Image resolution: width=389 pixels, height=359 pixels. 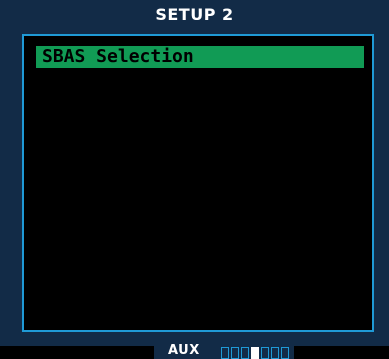 I want to click on page-indicator, so click(x=255, y=353).